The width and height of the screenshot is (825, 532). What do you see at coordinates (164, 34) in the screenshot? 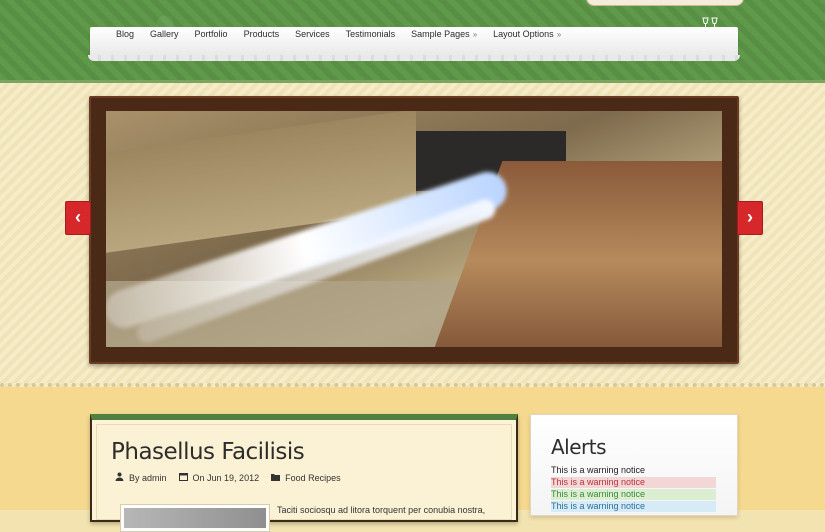
I see `nav-item-gallery: Gallery` at bounding box center [164, 34].